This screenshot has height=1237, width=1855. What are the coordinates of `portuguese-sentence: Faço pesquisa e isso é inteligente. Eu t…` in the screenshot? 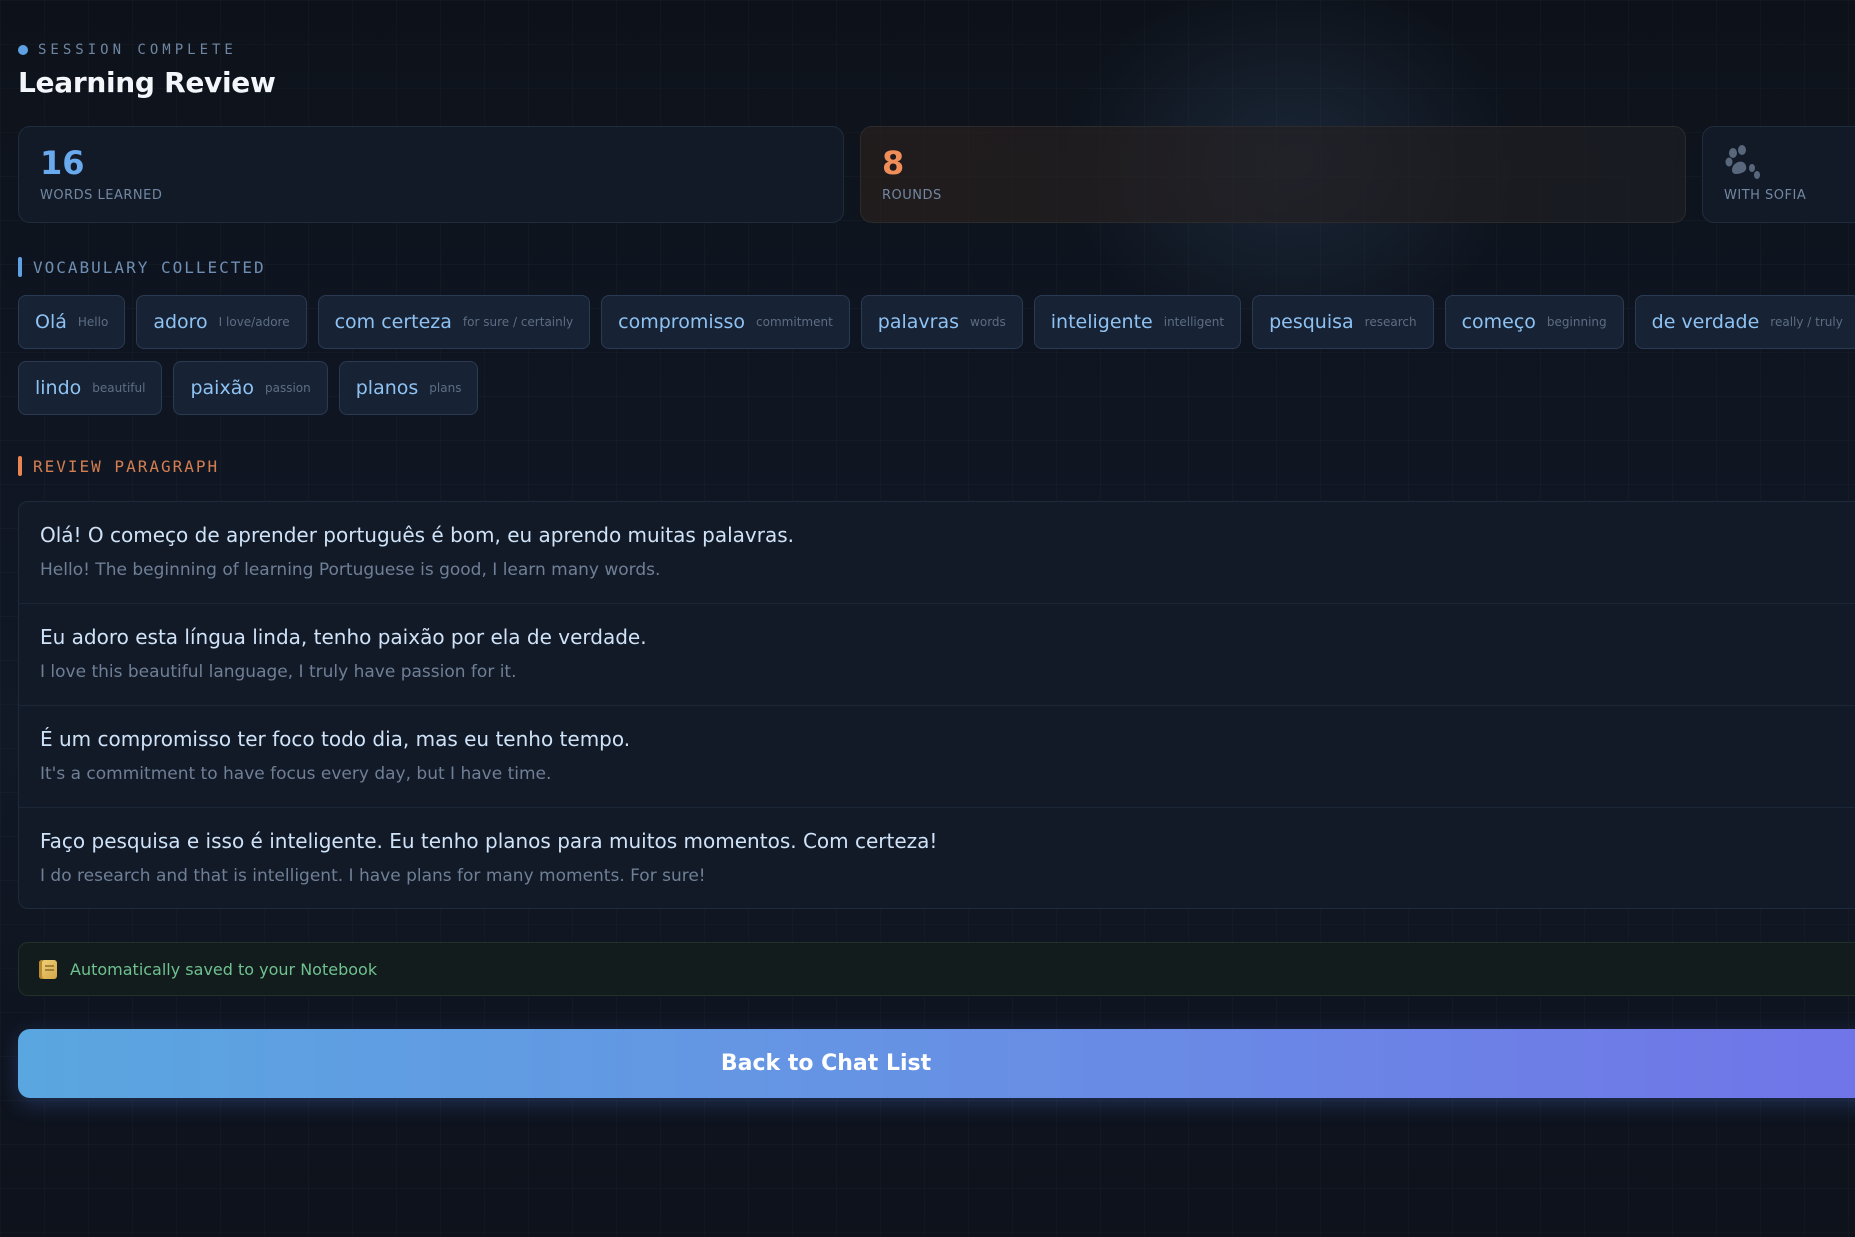 It's located at (489, 841).